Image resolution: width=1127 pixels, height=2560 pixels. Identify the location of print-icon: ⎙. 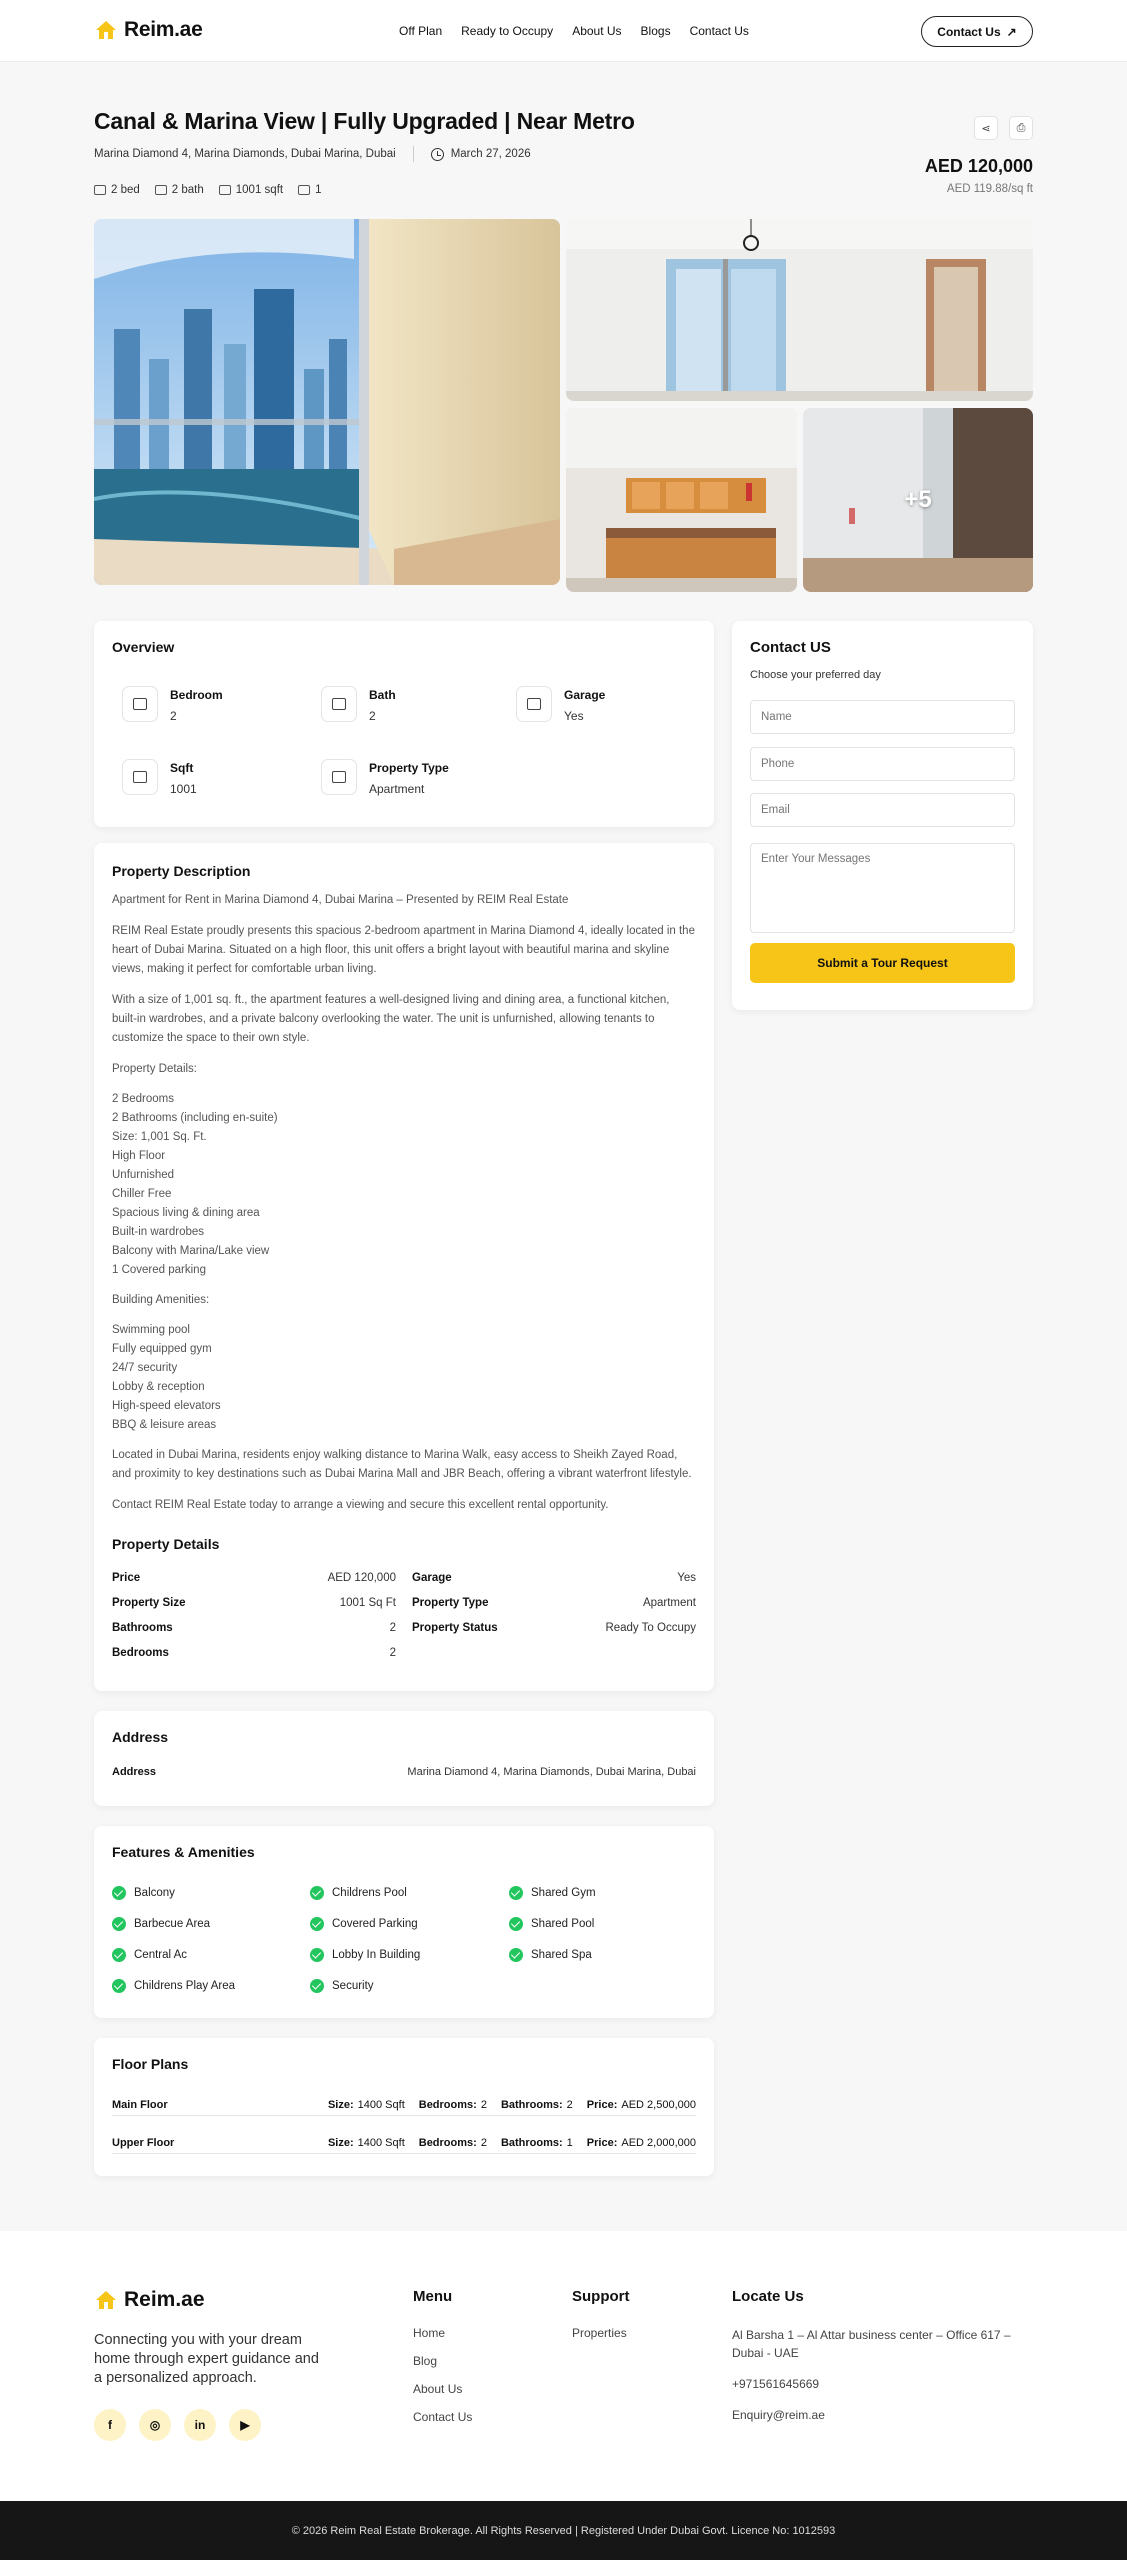
(1021, 128).